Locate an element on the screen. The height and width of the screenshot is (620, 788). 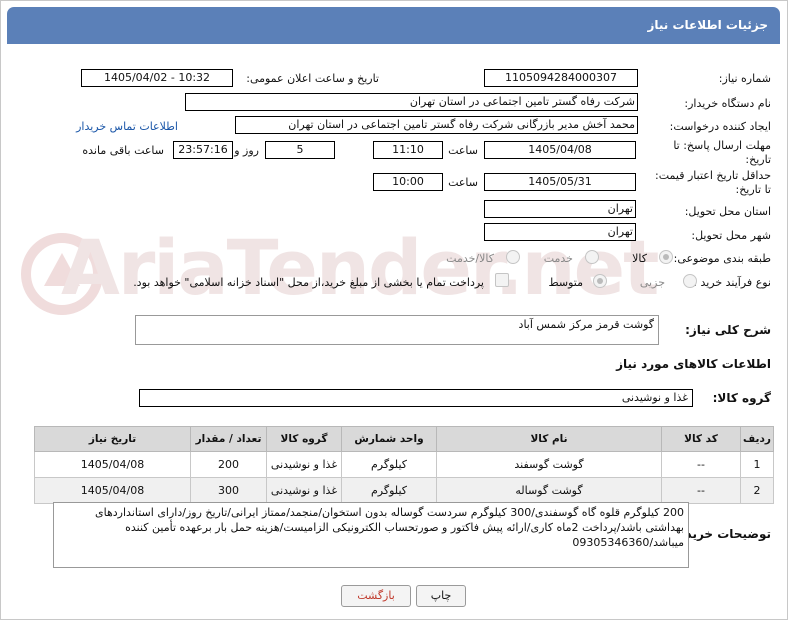
cell-row: 1 is located at coordinates (757, 464).